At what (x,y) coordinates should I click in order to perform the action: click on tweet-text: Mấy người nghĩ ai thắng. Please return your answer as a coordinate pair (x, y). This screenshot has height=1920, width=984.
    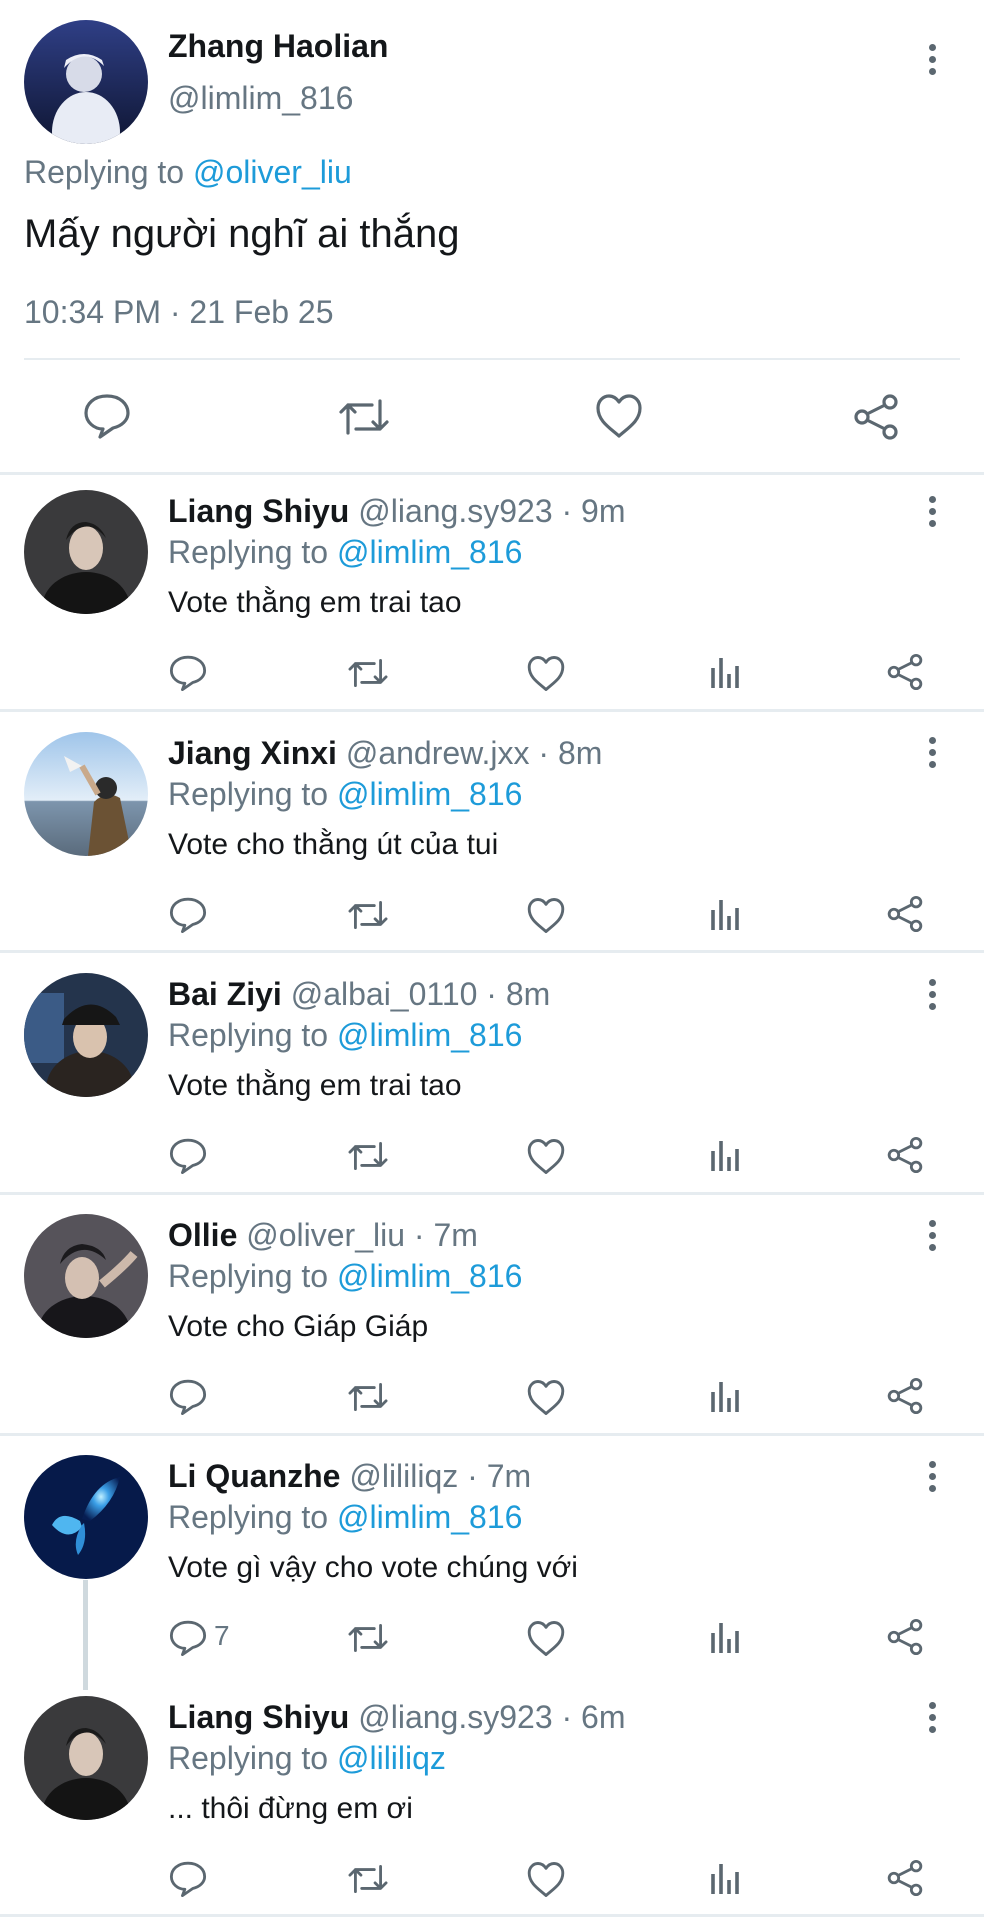
    Looking at the image, I should click on (242, 234).